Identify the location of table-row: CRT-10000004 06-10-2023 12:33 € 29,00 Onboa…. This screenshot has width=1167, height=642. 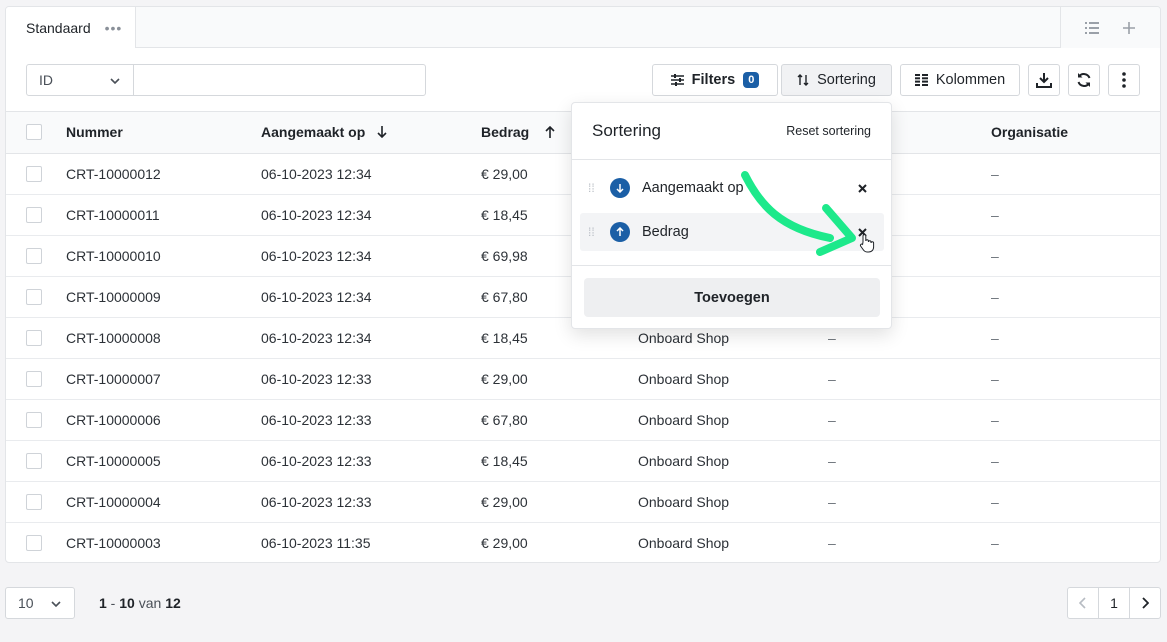
(583, 501).